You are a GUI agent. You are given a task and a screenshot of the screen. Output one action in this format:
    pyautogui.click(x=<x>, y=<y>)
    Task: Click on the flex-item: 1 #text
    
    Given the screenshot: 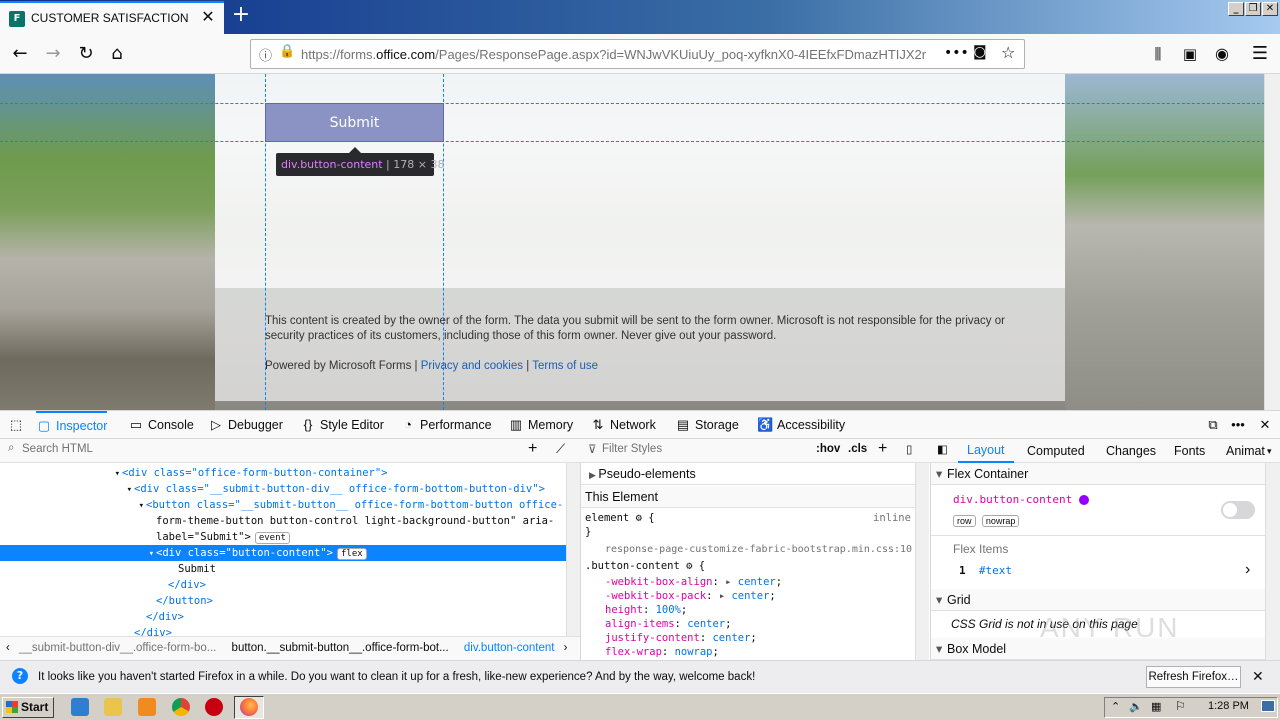 What is the action you would take?
    pyautogui.click(x=985, y=570)
    